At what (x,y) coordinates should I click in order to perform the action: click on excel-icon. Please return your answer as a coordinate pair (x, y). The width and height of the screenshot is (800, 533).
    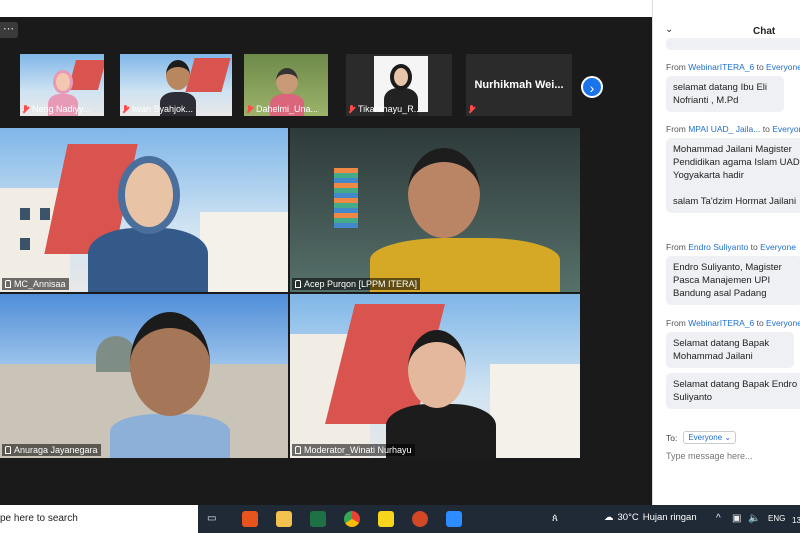
    Looking at the image, I should click on (318, 519).